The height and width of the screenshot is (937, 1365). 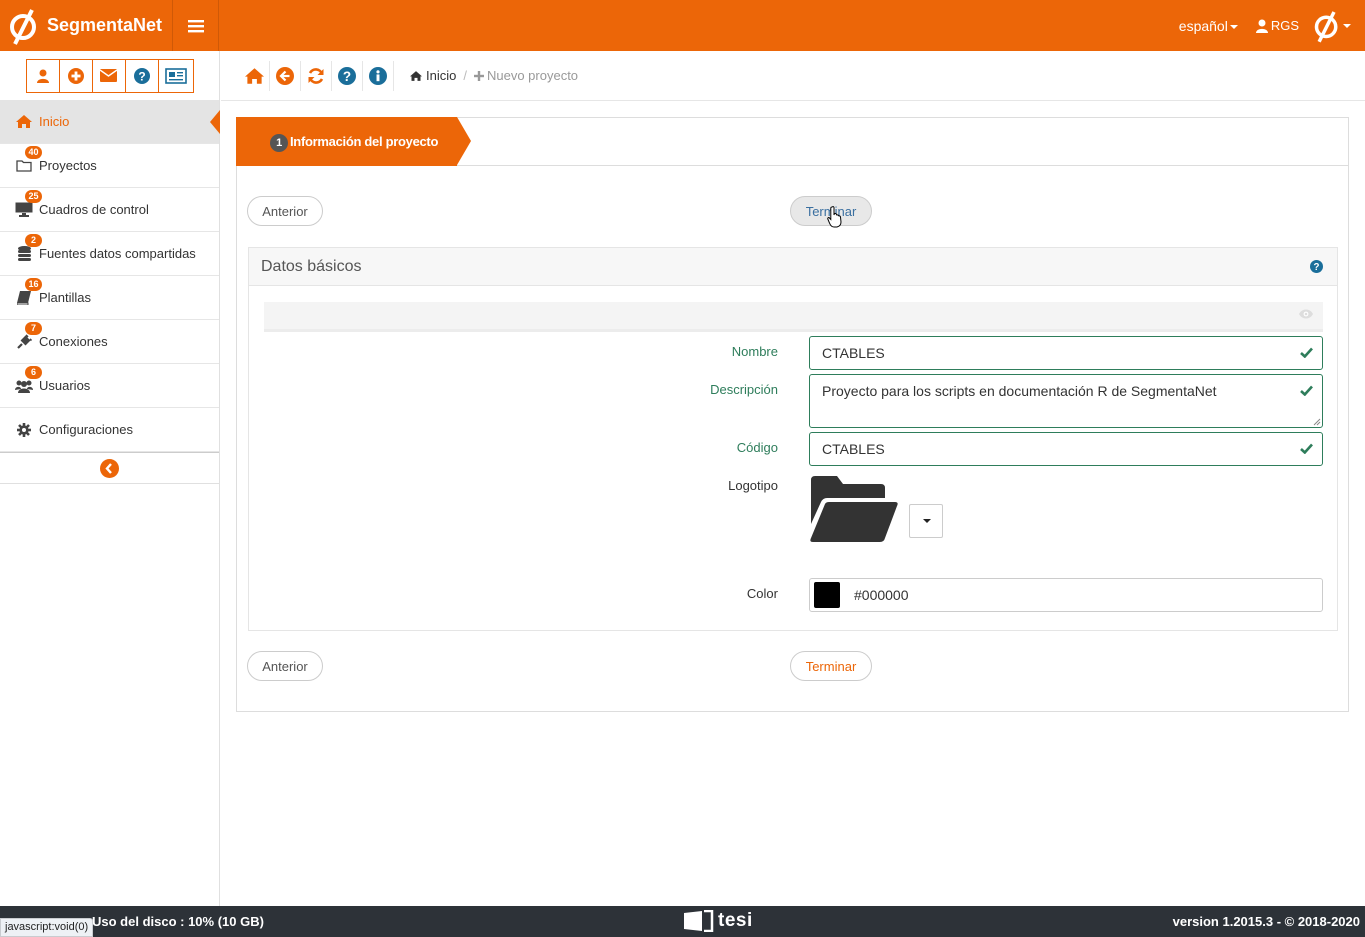 I want to click on page-toolbar: ? Inicio / Nuevo proyecto, so click(x=793, y=76).